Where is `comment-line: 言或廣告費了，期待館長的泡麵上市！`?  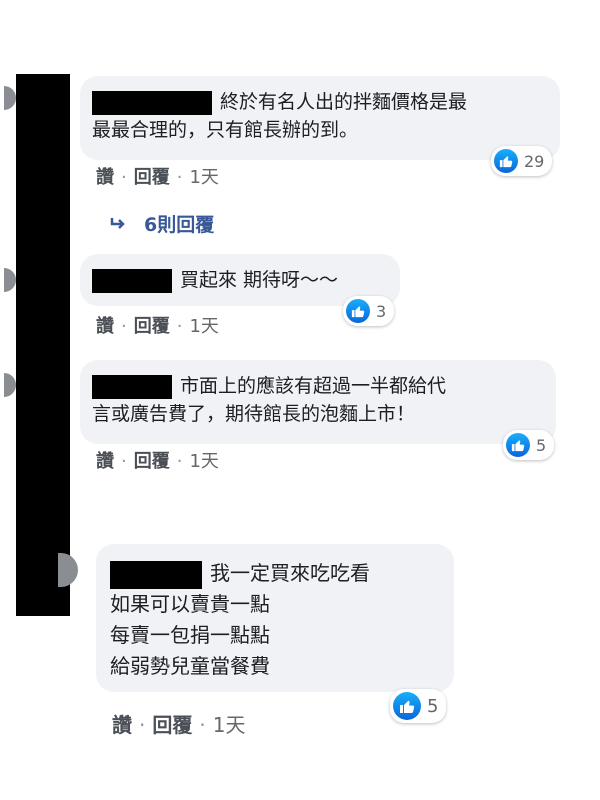 comment-line: 言或廣告費了，期待館長的泡麵上市！ is located at coordinates (254, 414).